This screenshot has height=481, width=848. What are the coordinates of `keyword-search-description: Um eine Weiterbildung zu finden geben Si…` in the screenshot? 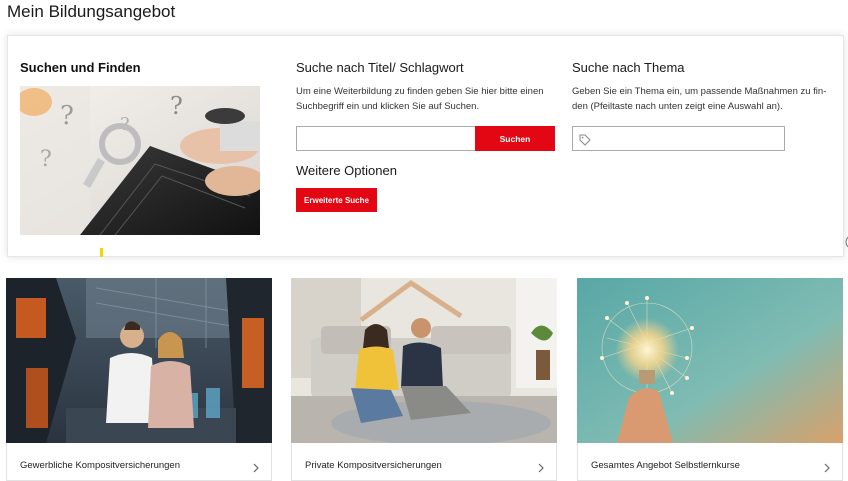 It's located at (420, 99).